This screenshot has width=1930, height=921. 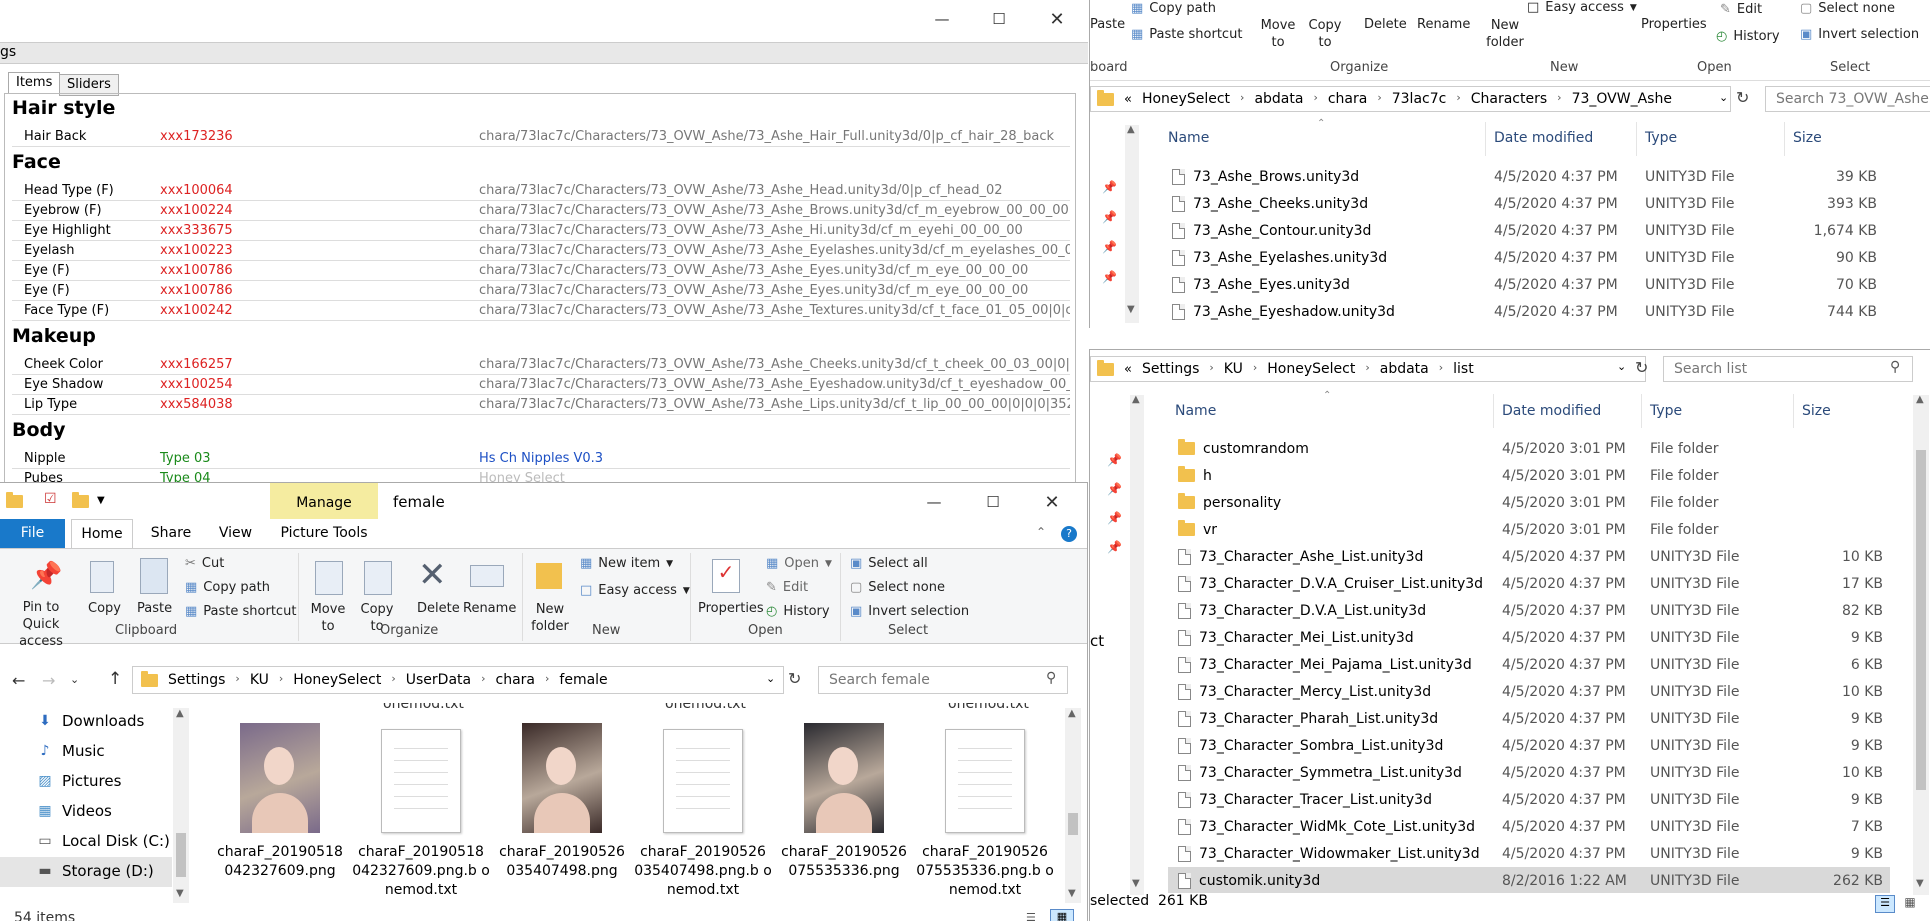 What do you see at coordinates (1310, 745) in the screenshot?
I see `file-row: 73_Character_Sombra_List.unity3d` at bounding box center [1310, 745].